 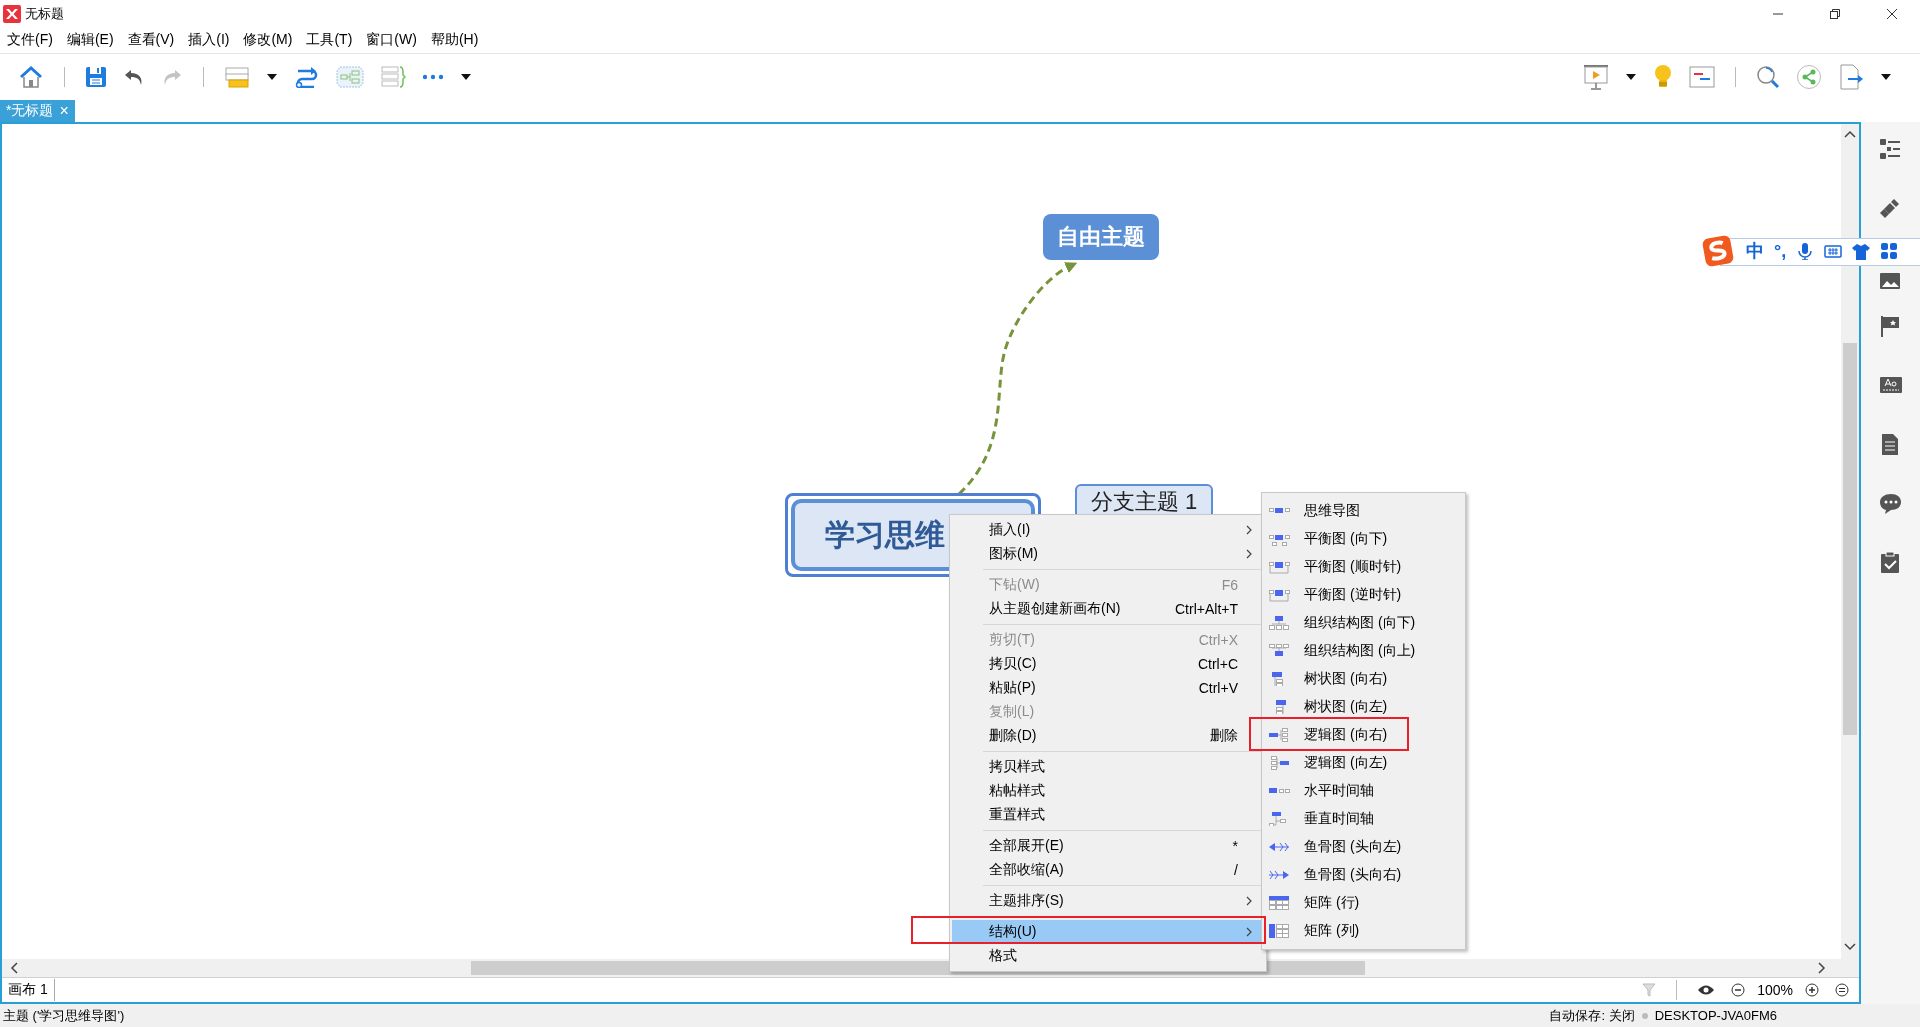 I want to click on shortcut-label: Ctrl+Alt+T, so click(x=1206, y=609).